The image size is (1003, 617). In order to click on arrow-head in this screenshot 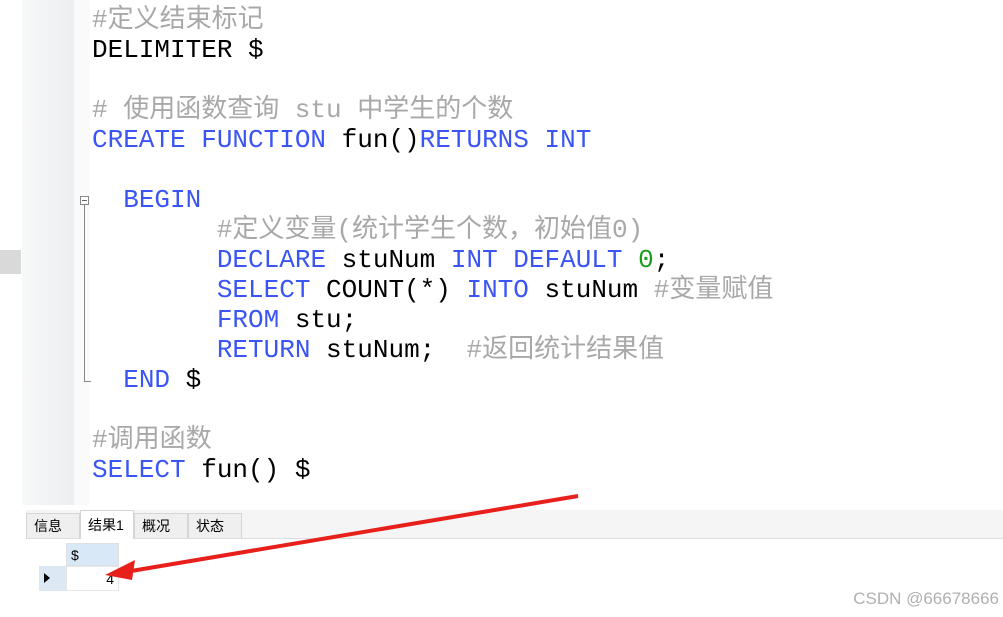, I will do `click(120, 570)`.